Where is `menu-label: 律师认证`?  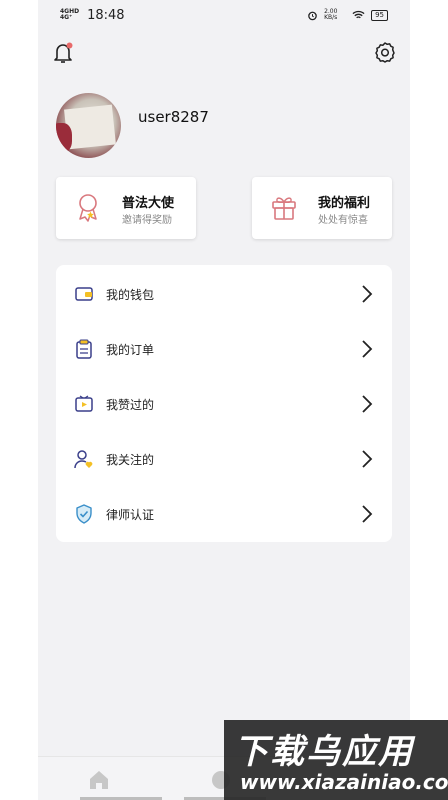
menu-label: 律师认证 is located at coordinates (130, 515).